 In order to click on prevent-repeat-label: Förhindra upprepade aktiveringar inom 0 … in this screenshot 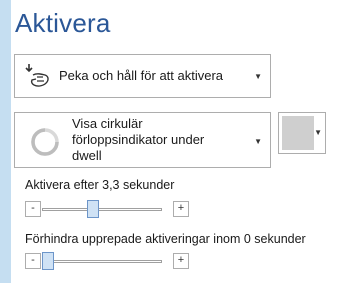, I will do `click(165, 239)`.